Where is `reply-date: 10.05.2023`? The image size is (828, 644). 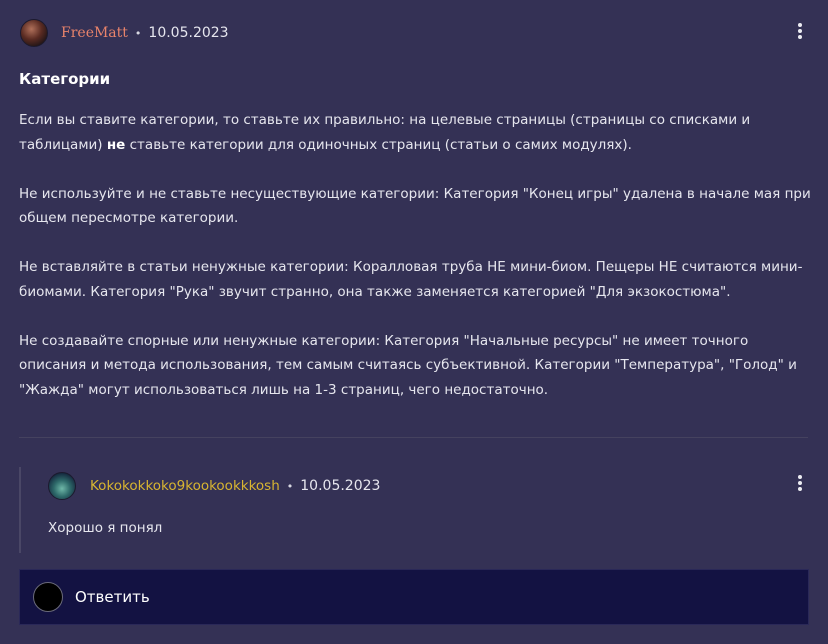
reply-date: 10.05.2023 is located at coordinates (340, 486).